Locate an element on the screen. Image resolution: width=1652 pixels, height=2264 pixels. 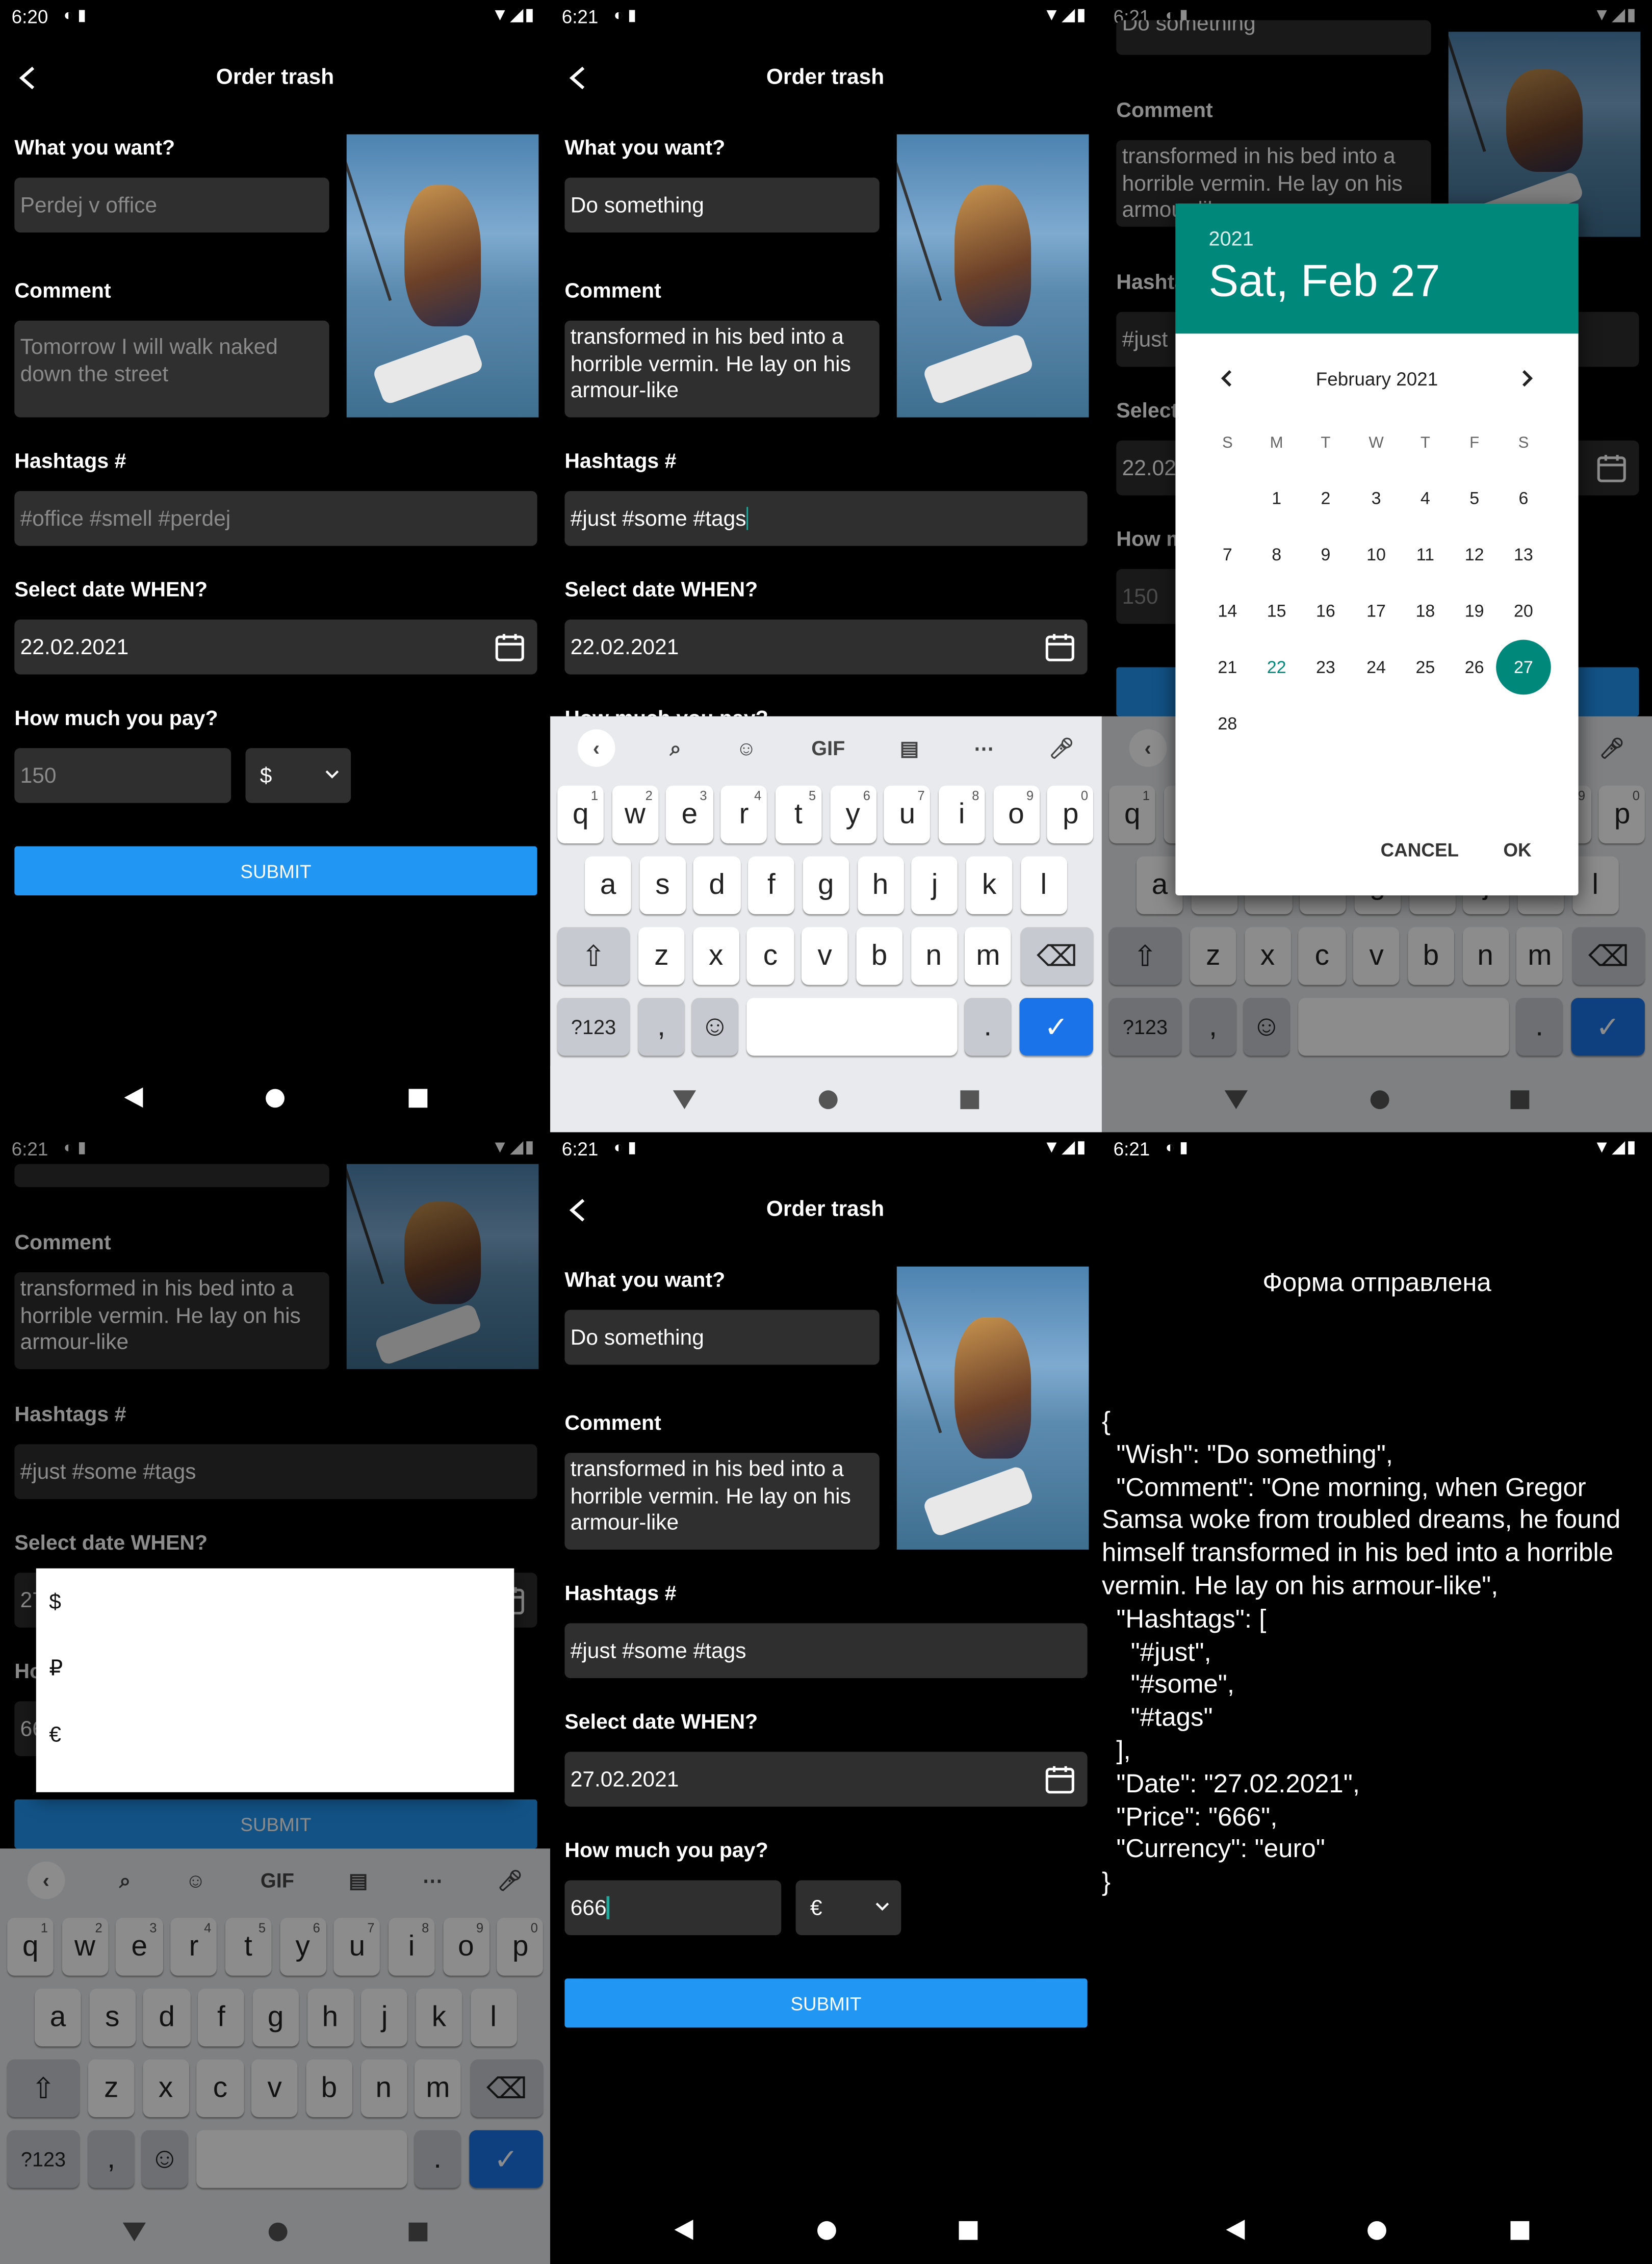
day-cell: 20 is located at coordinates (1523, 610).